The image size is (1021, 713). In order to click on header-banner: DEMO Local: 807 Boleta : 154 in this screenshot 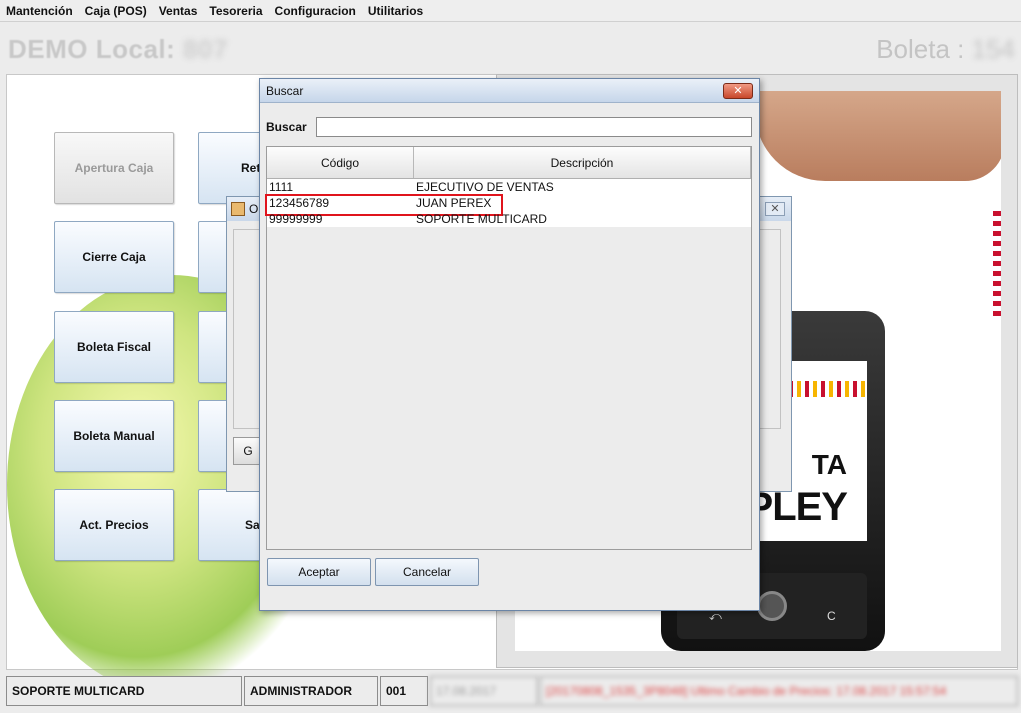, I will do `click(510, 48)`.